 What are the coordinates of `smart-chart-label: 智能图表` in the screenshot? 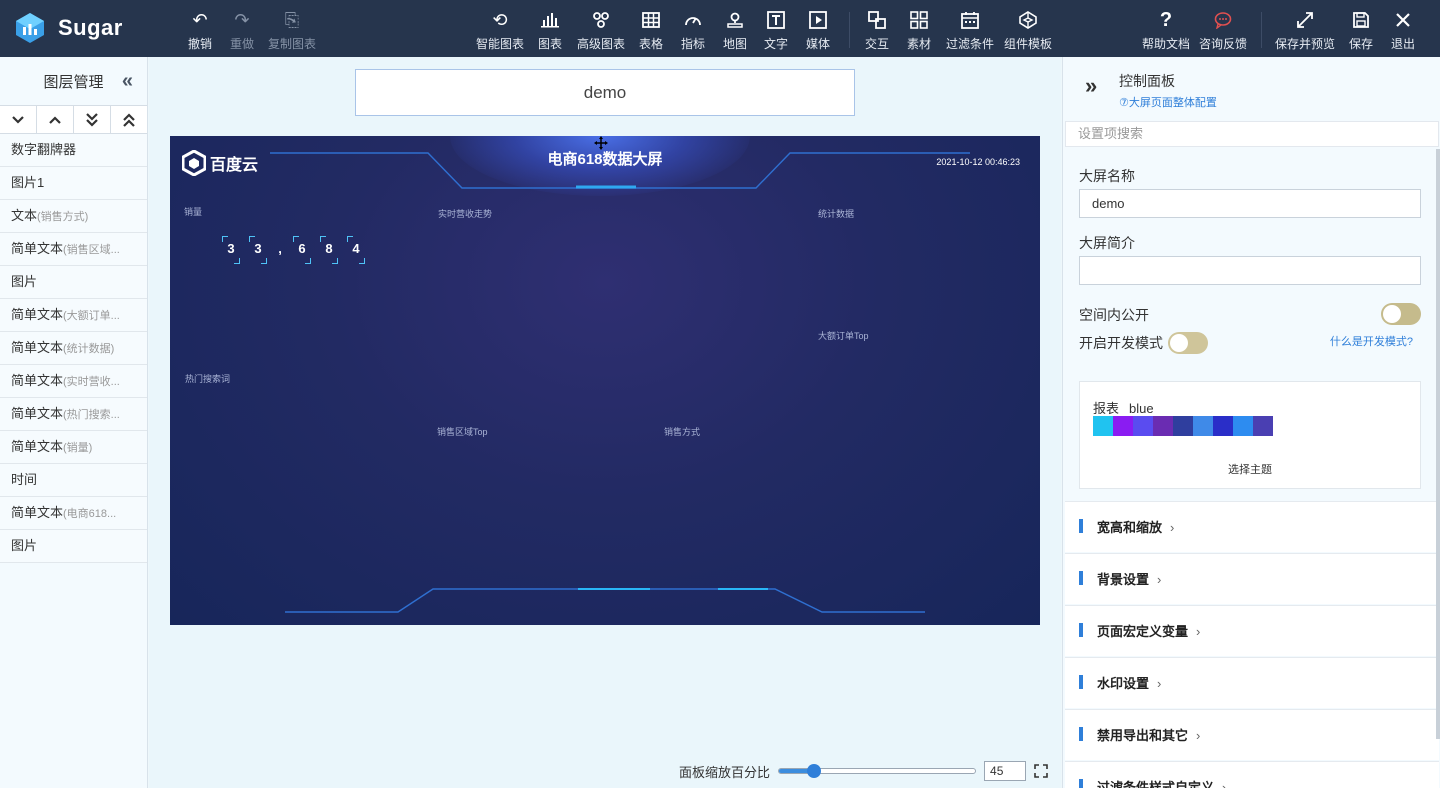 It's located at (500, 44).